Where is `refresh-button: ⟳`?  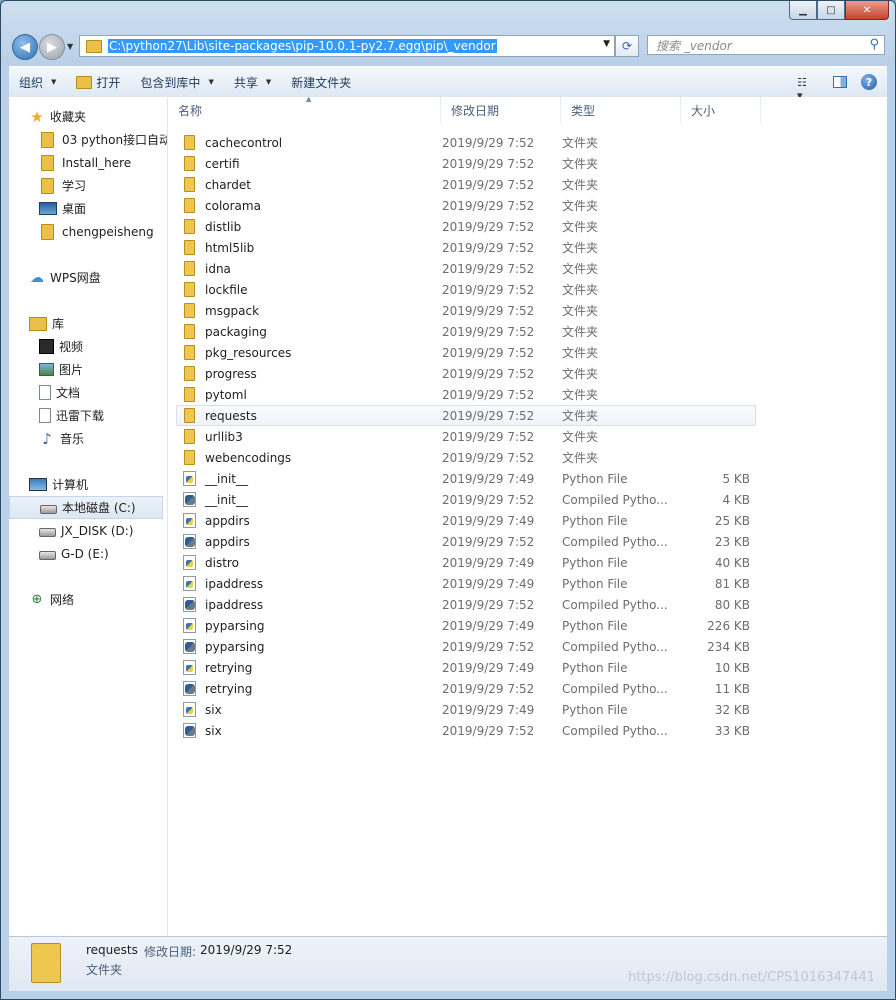 refresh-button: ⟳ is located at coordinates (627, 46).